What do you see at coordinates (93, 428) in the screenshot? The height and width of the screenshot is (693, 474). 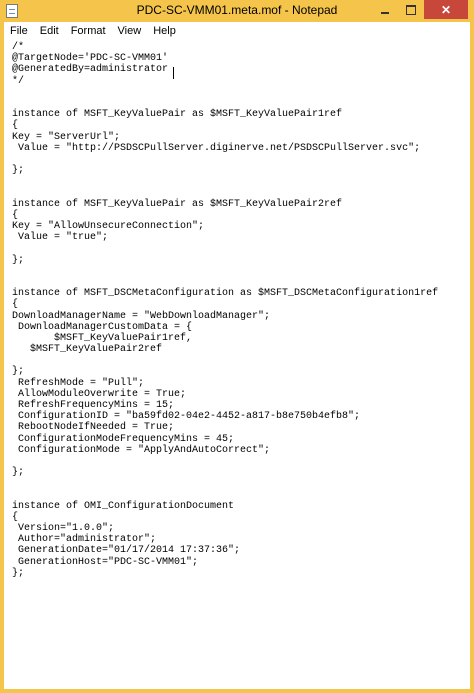 I see `editor-line: RebootNodeIfNeeded = True;` at bounding box center [93, 428].